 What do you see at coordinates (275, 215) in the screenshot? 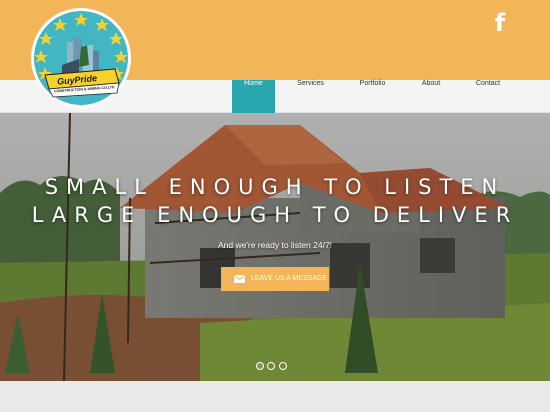
I see `hero-headline-line2: LARGE ENOUGH TO DELIVER` at bounding box center [275, 215].